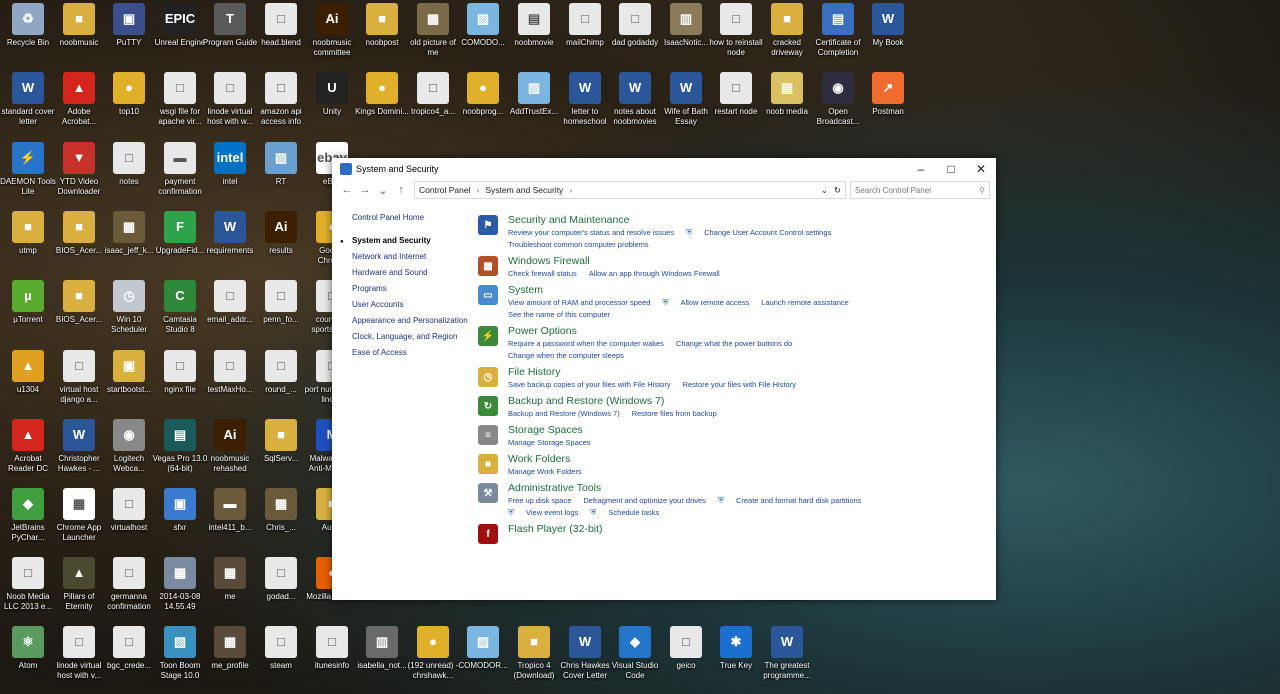 This screenshot has height=694, width=1280. What do you see at coordinates (180, 33) in the screenshot?
I see `desktop-icon: EPIC Unreal Engine` at bounding box center [180, 33].